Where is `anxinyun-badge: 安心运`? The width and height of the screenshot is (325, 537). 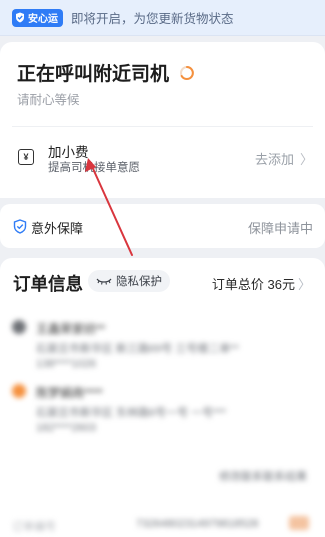
anxinyun-badge: 安心运 is located at coordinates (37, 17).